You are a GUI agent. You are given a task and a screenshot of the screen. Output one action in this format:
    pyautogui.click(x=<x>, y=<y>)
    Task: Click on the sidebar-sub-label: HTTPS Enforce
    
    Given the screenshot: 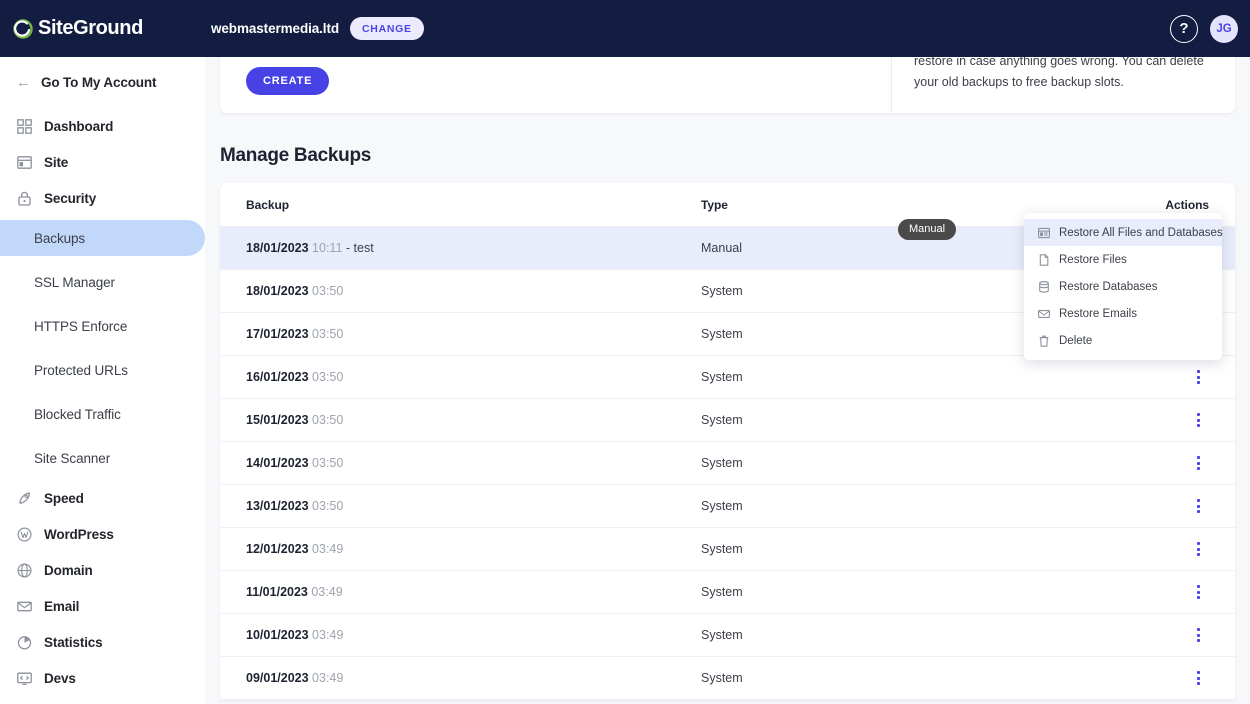 What is the action you would take?
    pyautogui.click(x=81, y=326)
    